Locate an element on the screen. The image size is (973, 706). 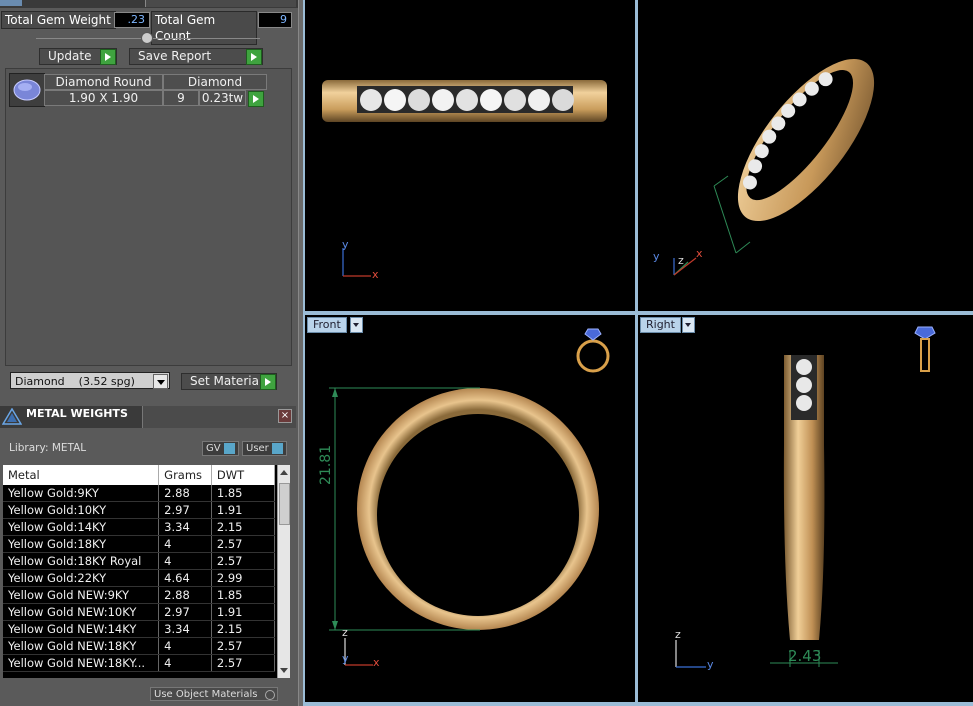
ring-right-view is located at coordinates (805, 497).